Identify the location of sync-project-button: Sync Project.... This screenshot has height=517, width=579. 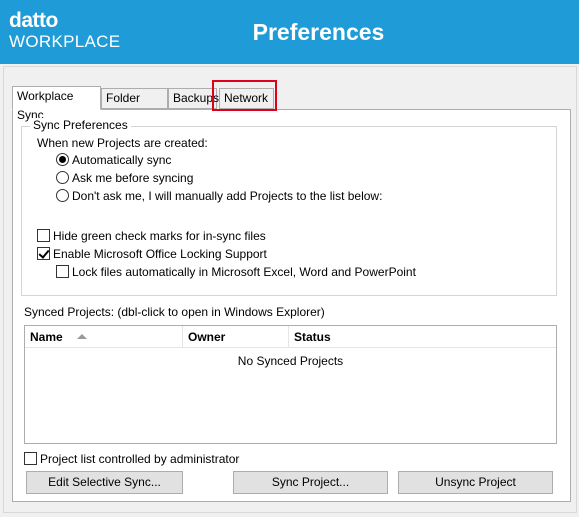
(310, 482).